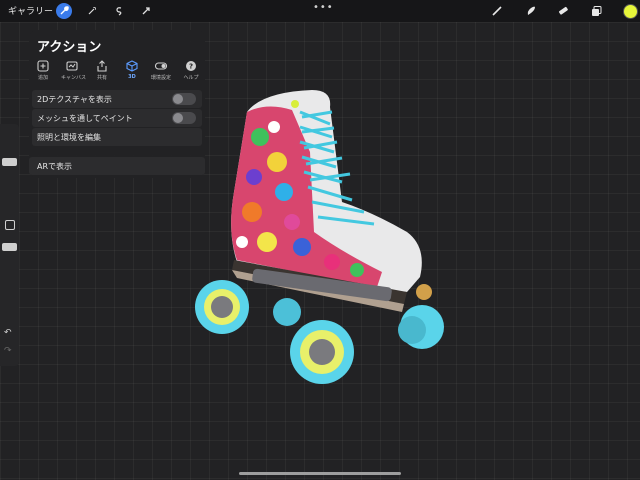  I want to click on row-label: 照明と環境を編集, so click(69, 137).